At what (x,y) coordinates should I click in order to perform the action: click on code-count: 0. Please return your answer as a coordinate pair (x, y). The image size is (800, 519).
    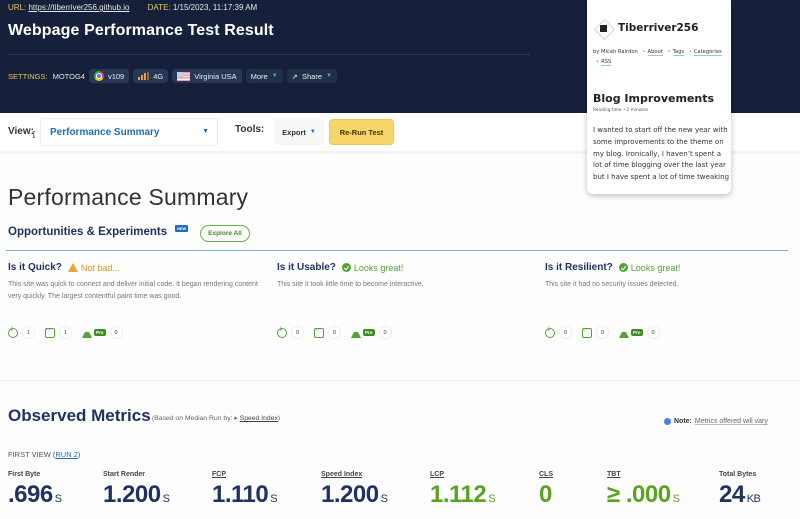
    Looking at the image, I should click on (334, 332).